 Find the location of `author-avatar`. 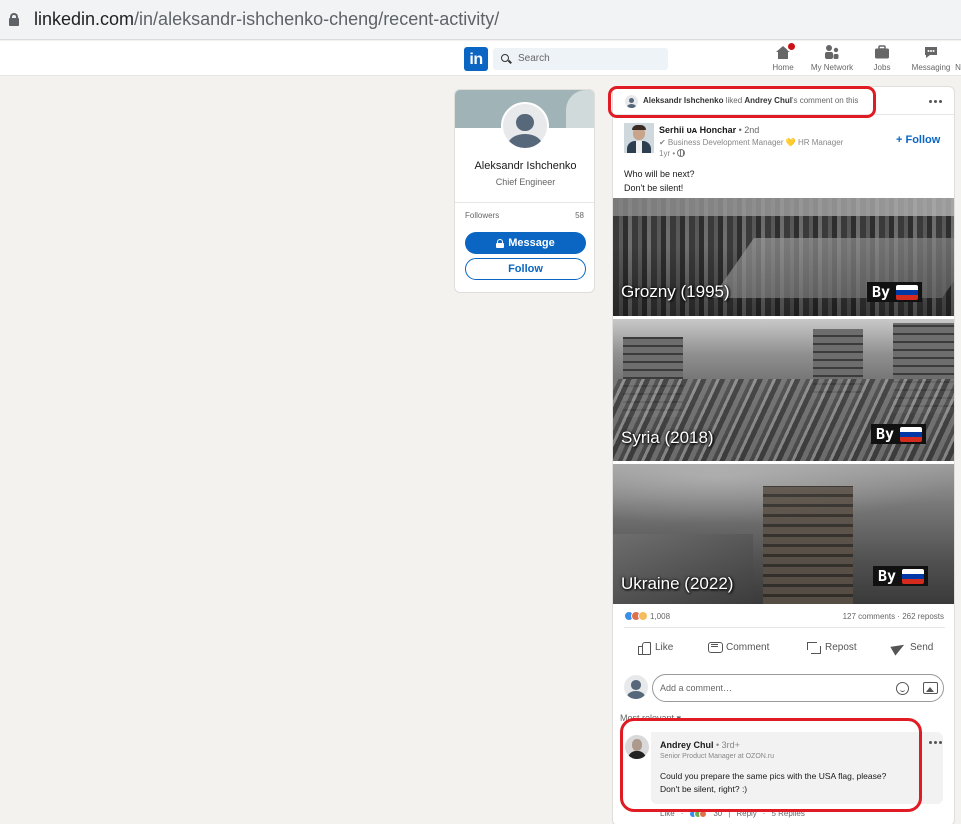

author-avatar is located at coordinates (639, 138).